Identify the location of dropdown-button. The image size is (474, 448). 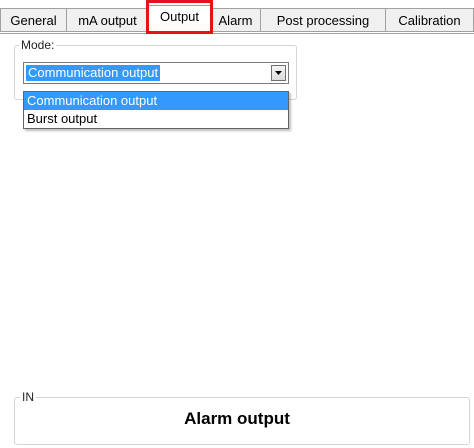
(278, 73).